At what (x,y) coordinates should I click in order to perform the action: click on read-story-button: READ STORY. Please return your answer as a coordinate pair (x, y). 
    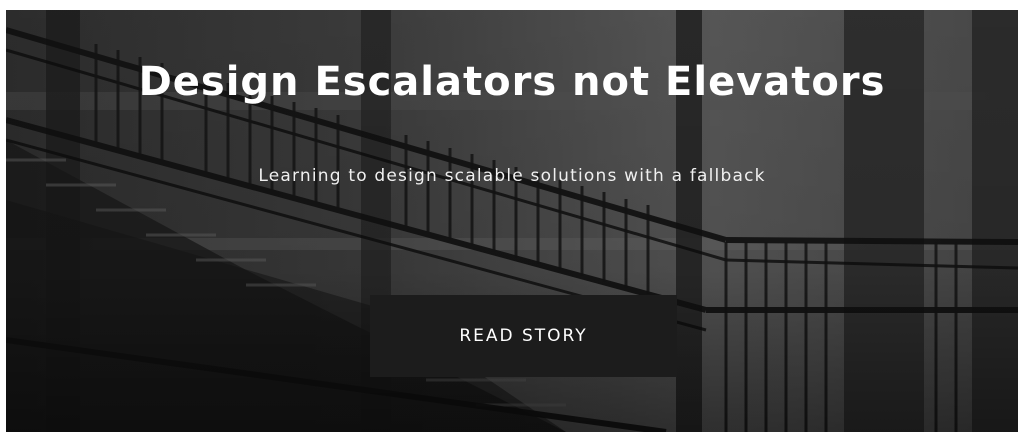
    Looking at the image, I should click on (523, 336).